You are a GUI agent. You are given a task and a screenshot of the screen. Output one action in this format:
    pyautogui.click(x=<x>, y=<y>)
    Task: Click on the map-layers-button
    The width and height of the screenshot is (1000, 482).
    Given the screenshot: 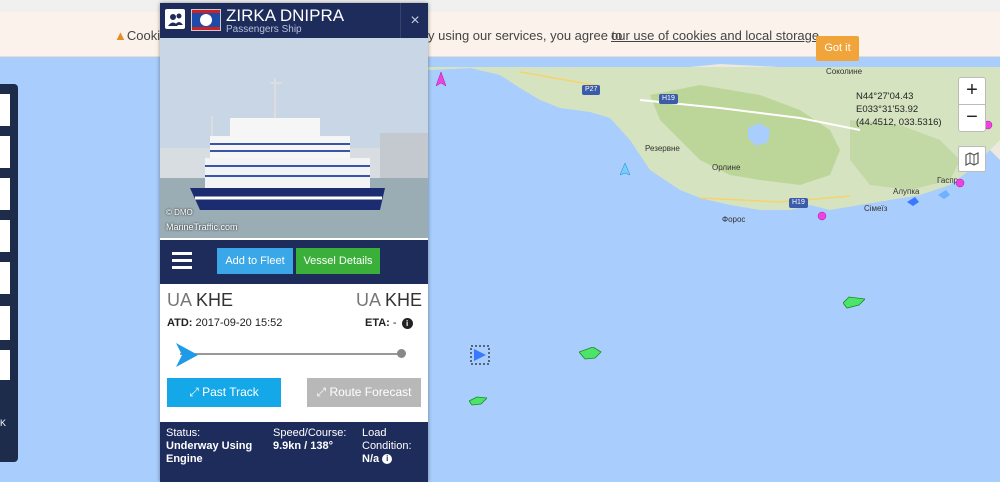 What is the action you would take?
    pyautogui.click(x=972, y=159)
    